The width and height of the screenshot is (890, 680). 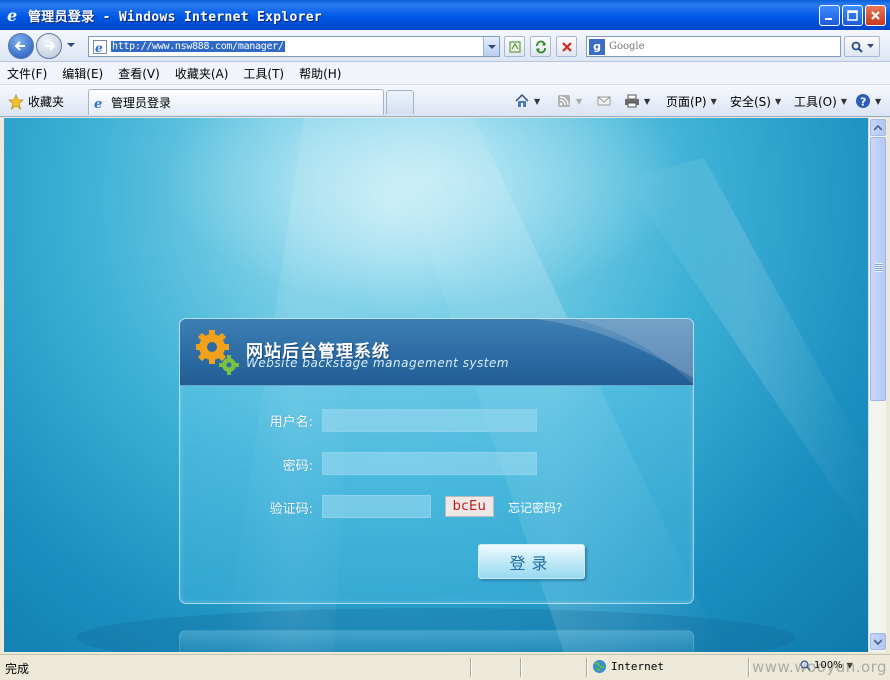 I want to click on scroll-grip, so click(x=879, y=267).